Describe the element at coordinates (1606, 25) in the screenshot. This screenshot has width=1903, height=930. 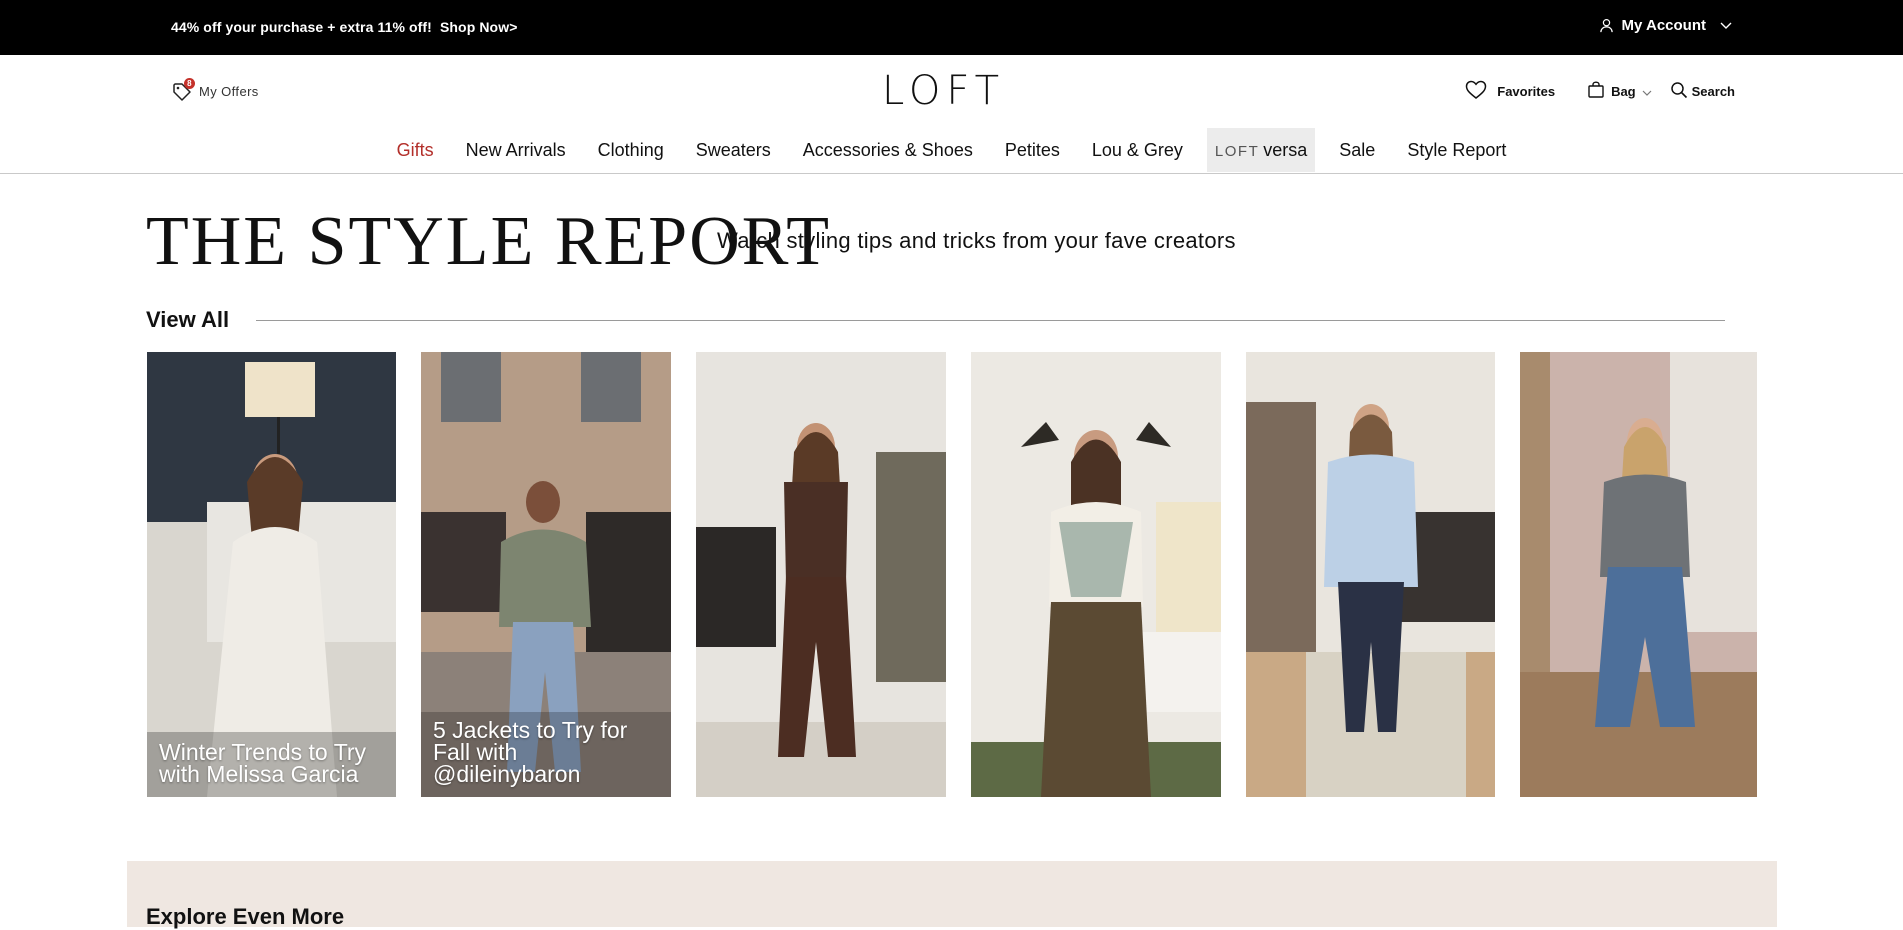
I see `user-icon` at that location.